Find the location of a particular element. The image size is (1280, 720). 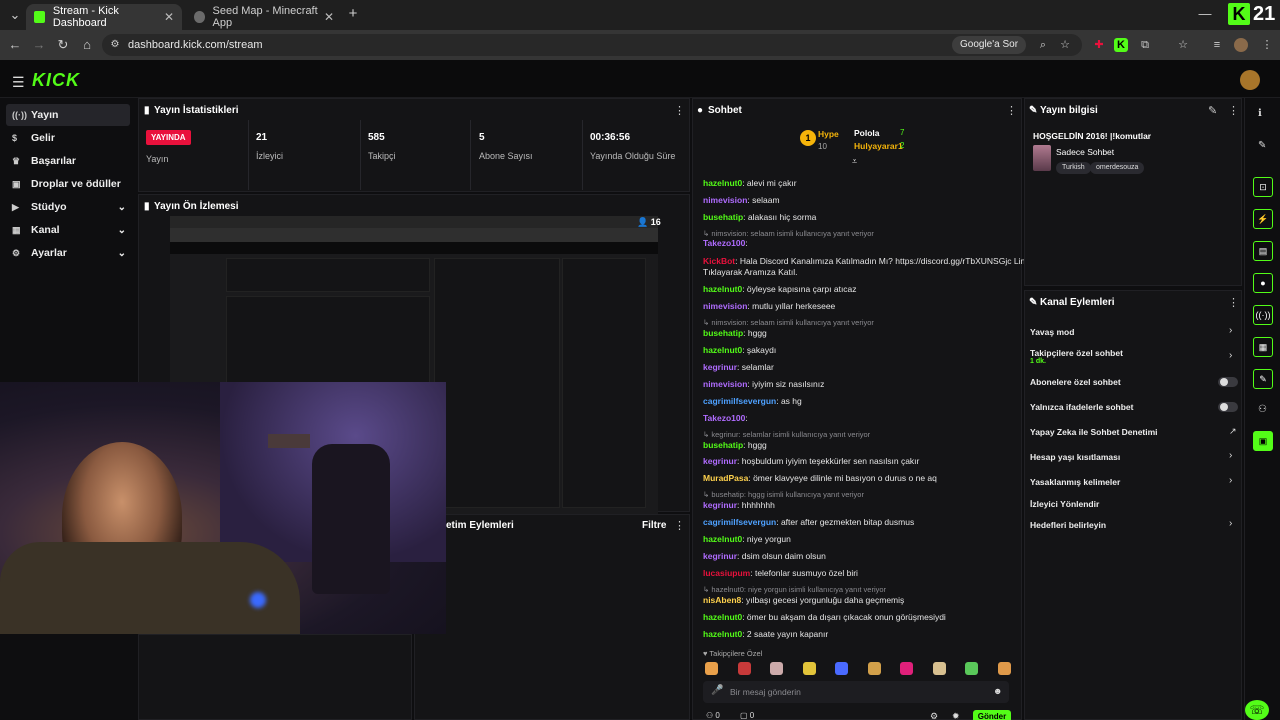

slots-icon: ▢ 0 is located at coordinates (747, 715).